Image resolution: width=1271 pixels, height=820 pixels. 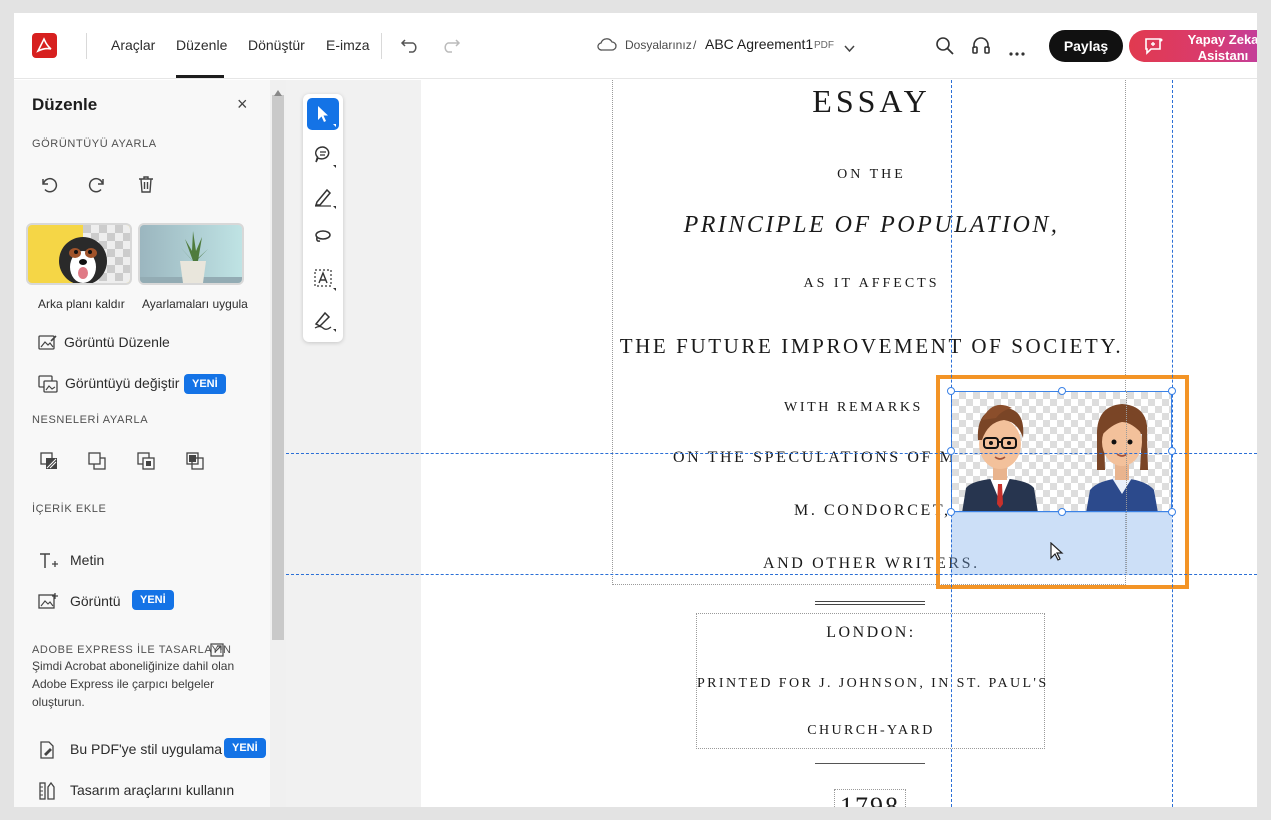 I want to click on image-replace-icon, so click(x=48, y=386).